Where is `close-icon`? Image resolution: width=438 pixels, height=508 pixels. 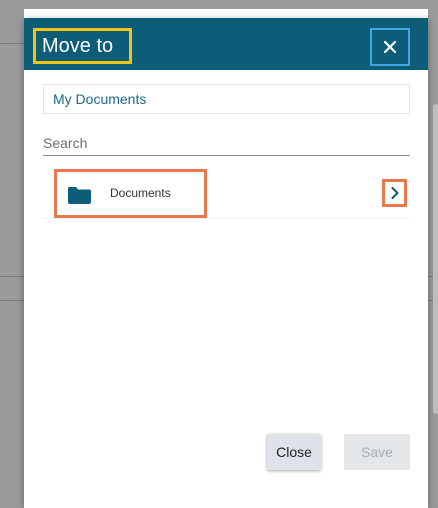 close-icon is located at coordinates (390, 47).